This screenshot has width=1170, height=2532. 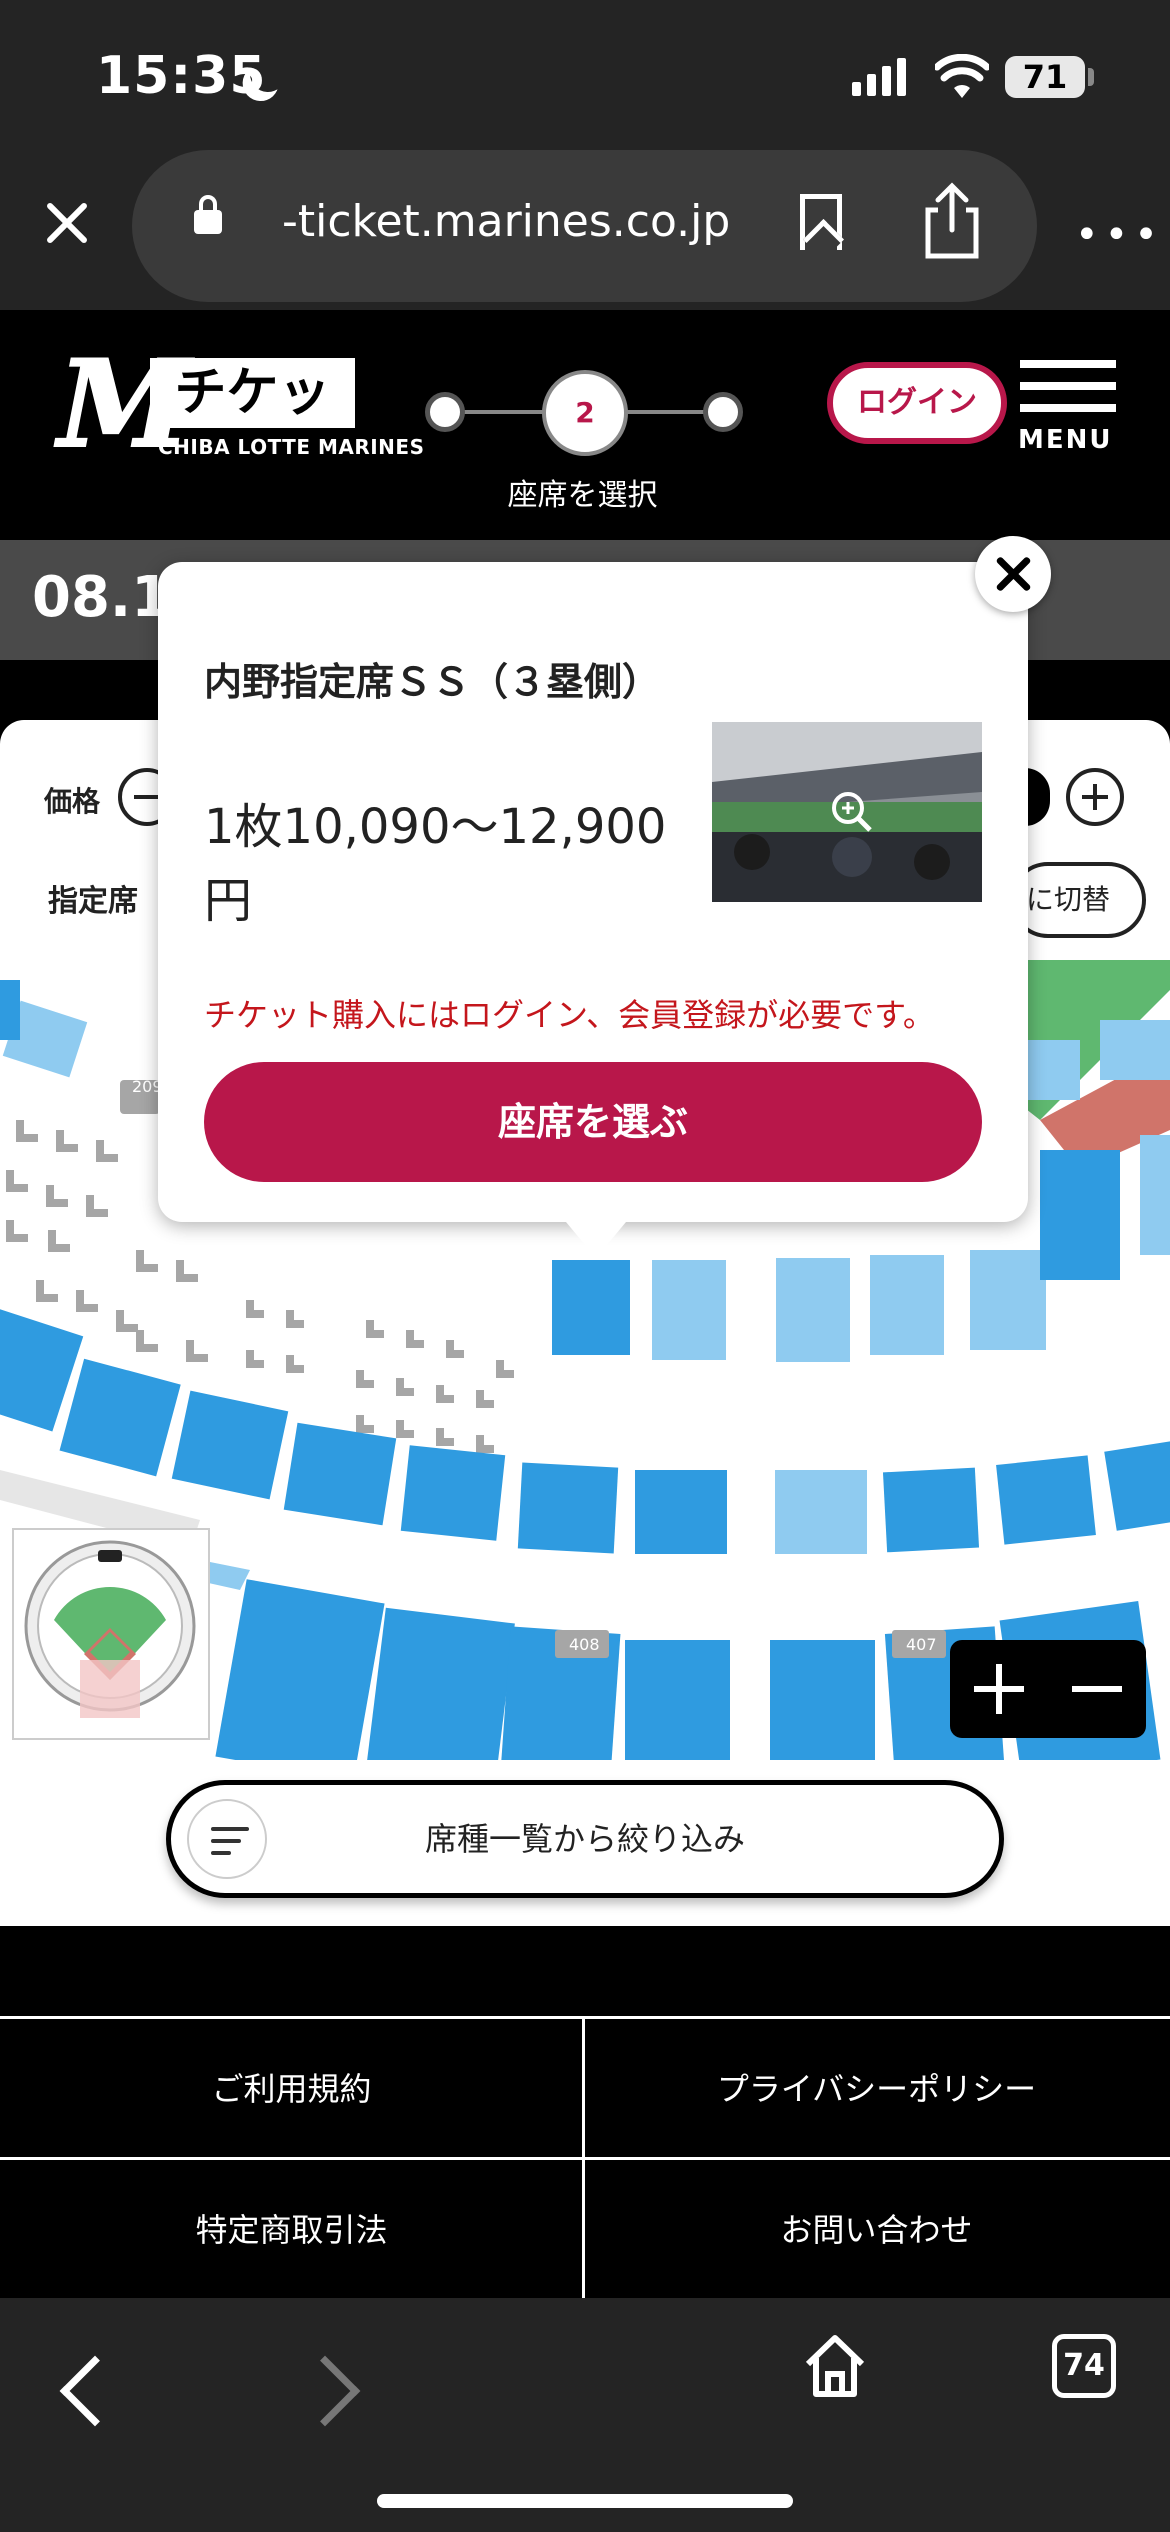 What do you see at coordinates (1084, 2366) in the screenshot?
I see `tabs-icon: 74` at bounding box center [1084, 2366].